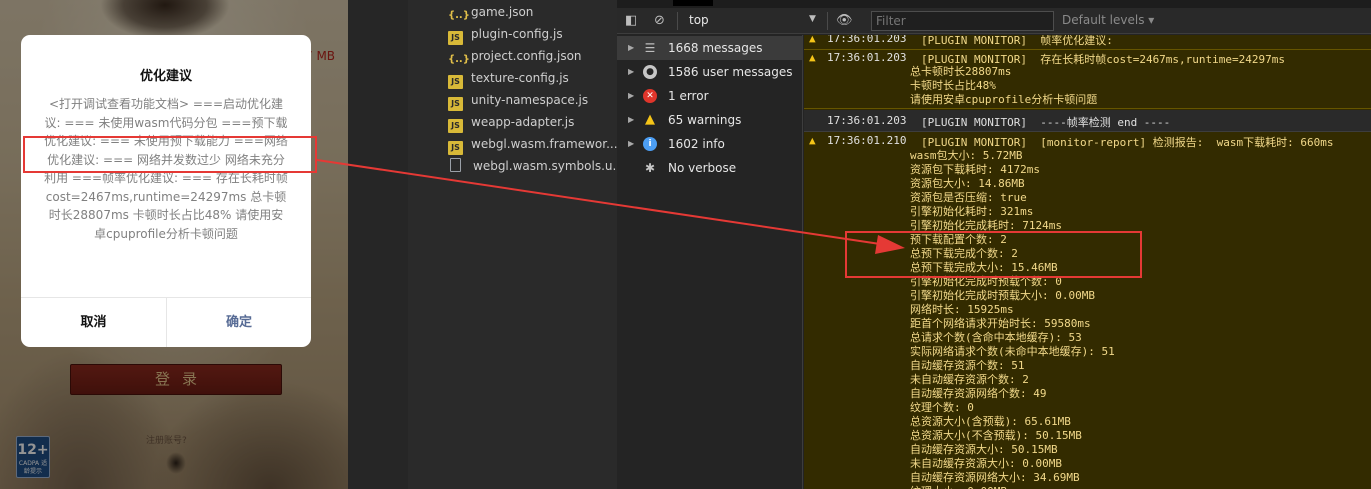 The width and height of the screenshot is (1371, 489). Describe the element at coordinates (1000, 323) in the screenshot. I see `log-line: 距首个网络请求开始时长: 59580ms` at that location.